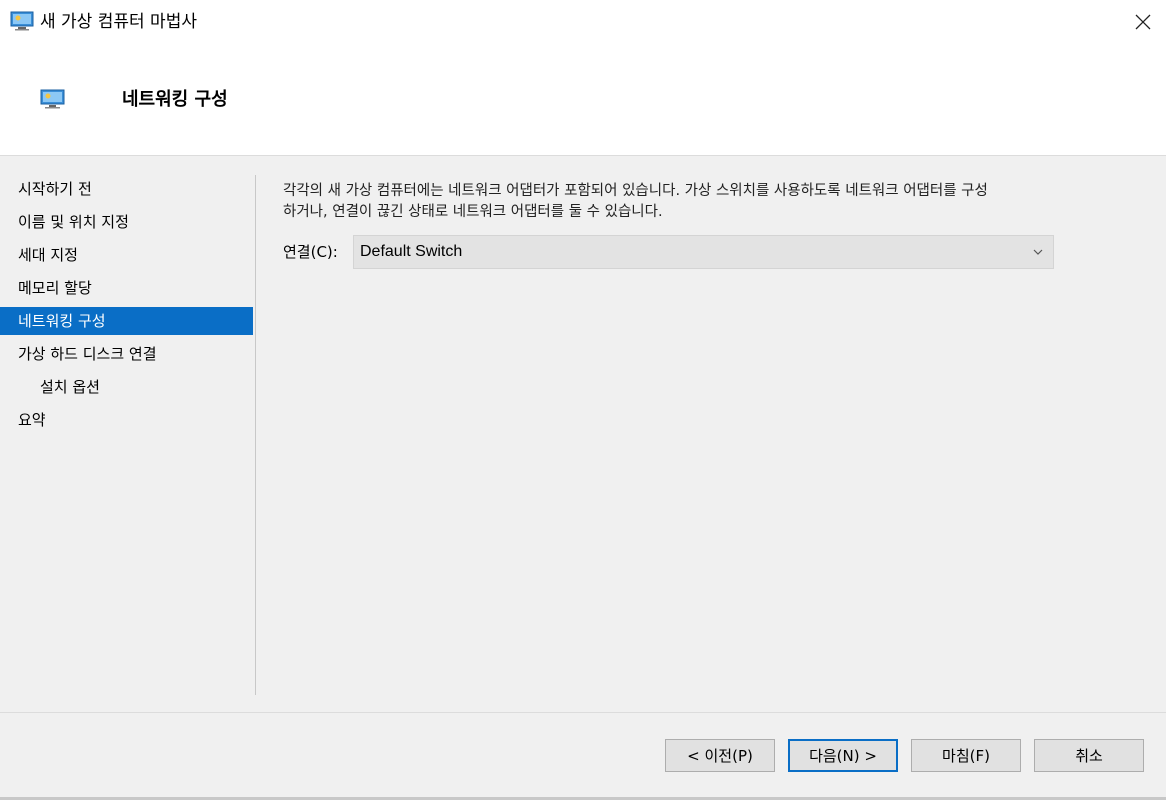 This screenshot has height=800, width=1166. What do you see at coordinates (1038, 252) in the screenshot?
I see `chevron-down-icon` at bounding box center [1038, 252].